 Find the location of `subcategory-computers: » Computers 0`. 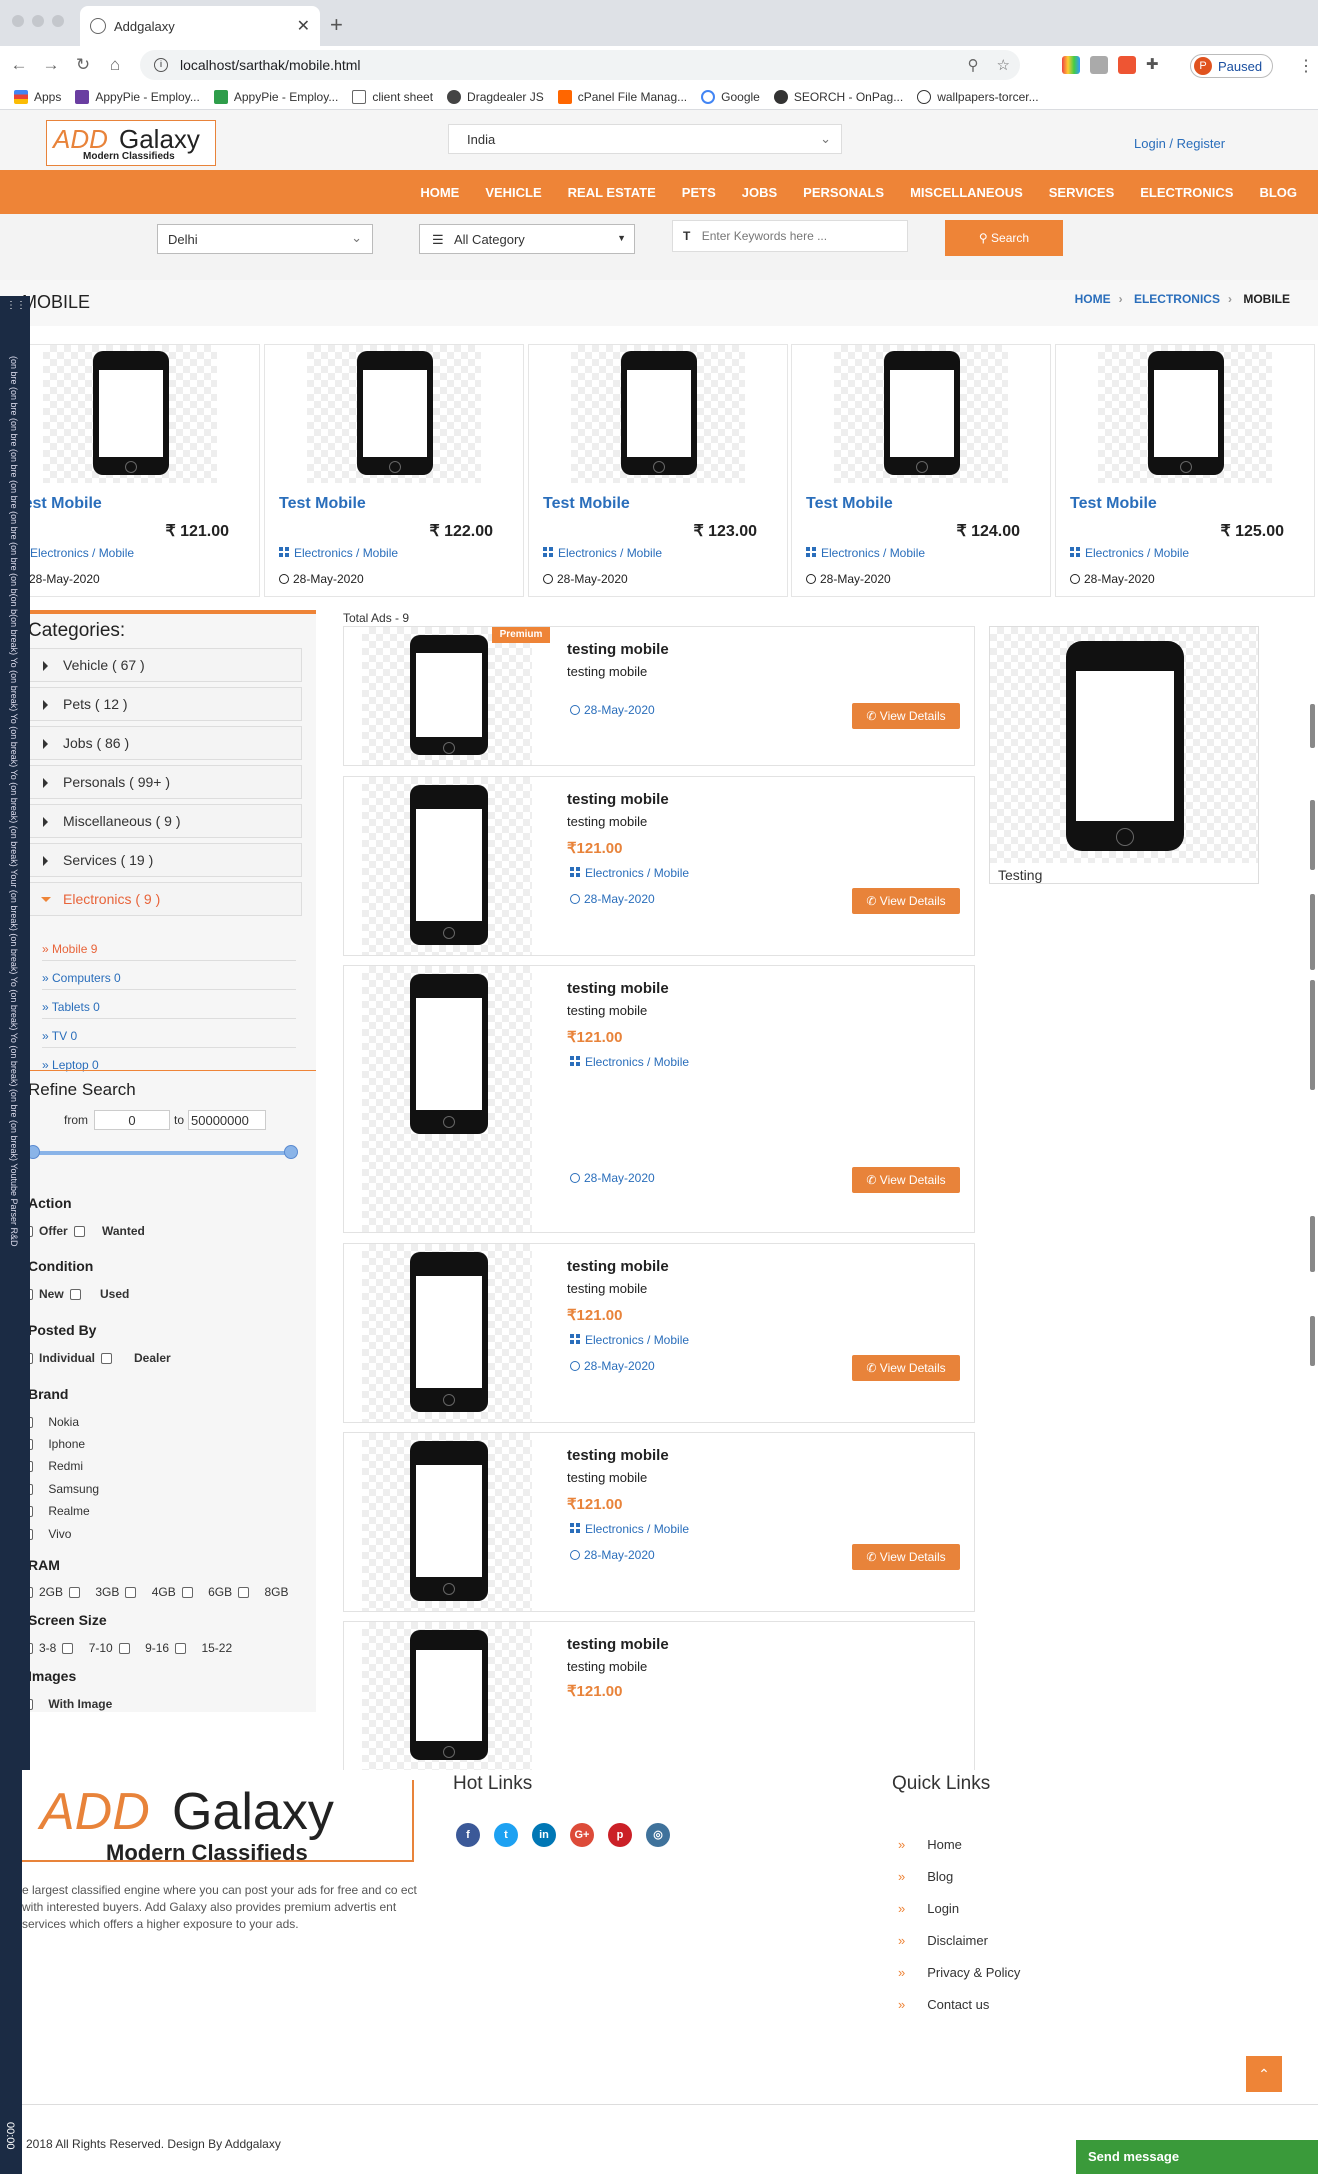

subcategory-computers: » Computers 0 is located at coordinates (81, 978).